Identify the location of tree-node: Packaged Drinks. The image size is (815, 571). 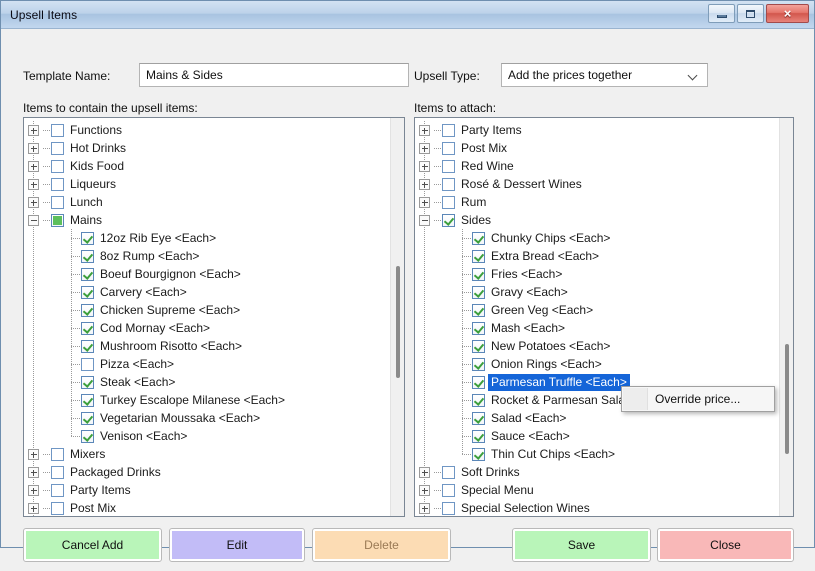
(207, 472).